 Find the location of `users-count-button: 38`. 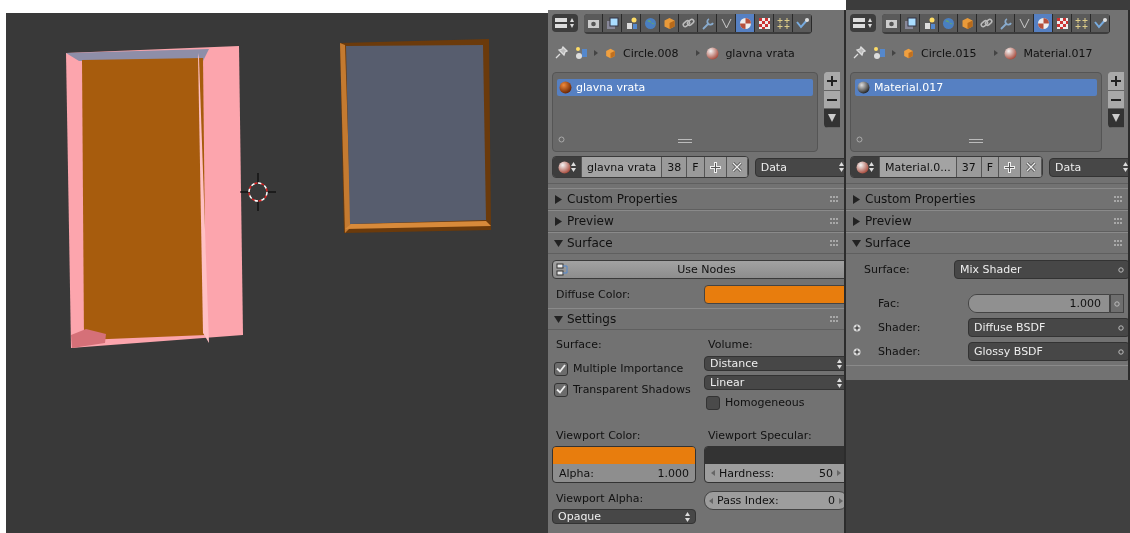

users-count-button: 38 is located at coordinates (675, 167).